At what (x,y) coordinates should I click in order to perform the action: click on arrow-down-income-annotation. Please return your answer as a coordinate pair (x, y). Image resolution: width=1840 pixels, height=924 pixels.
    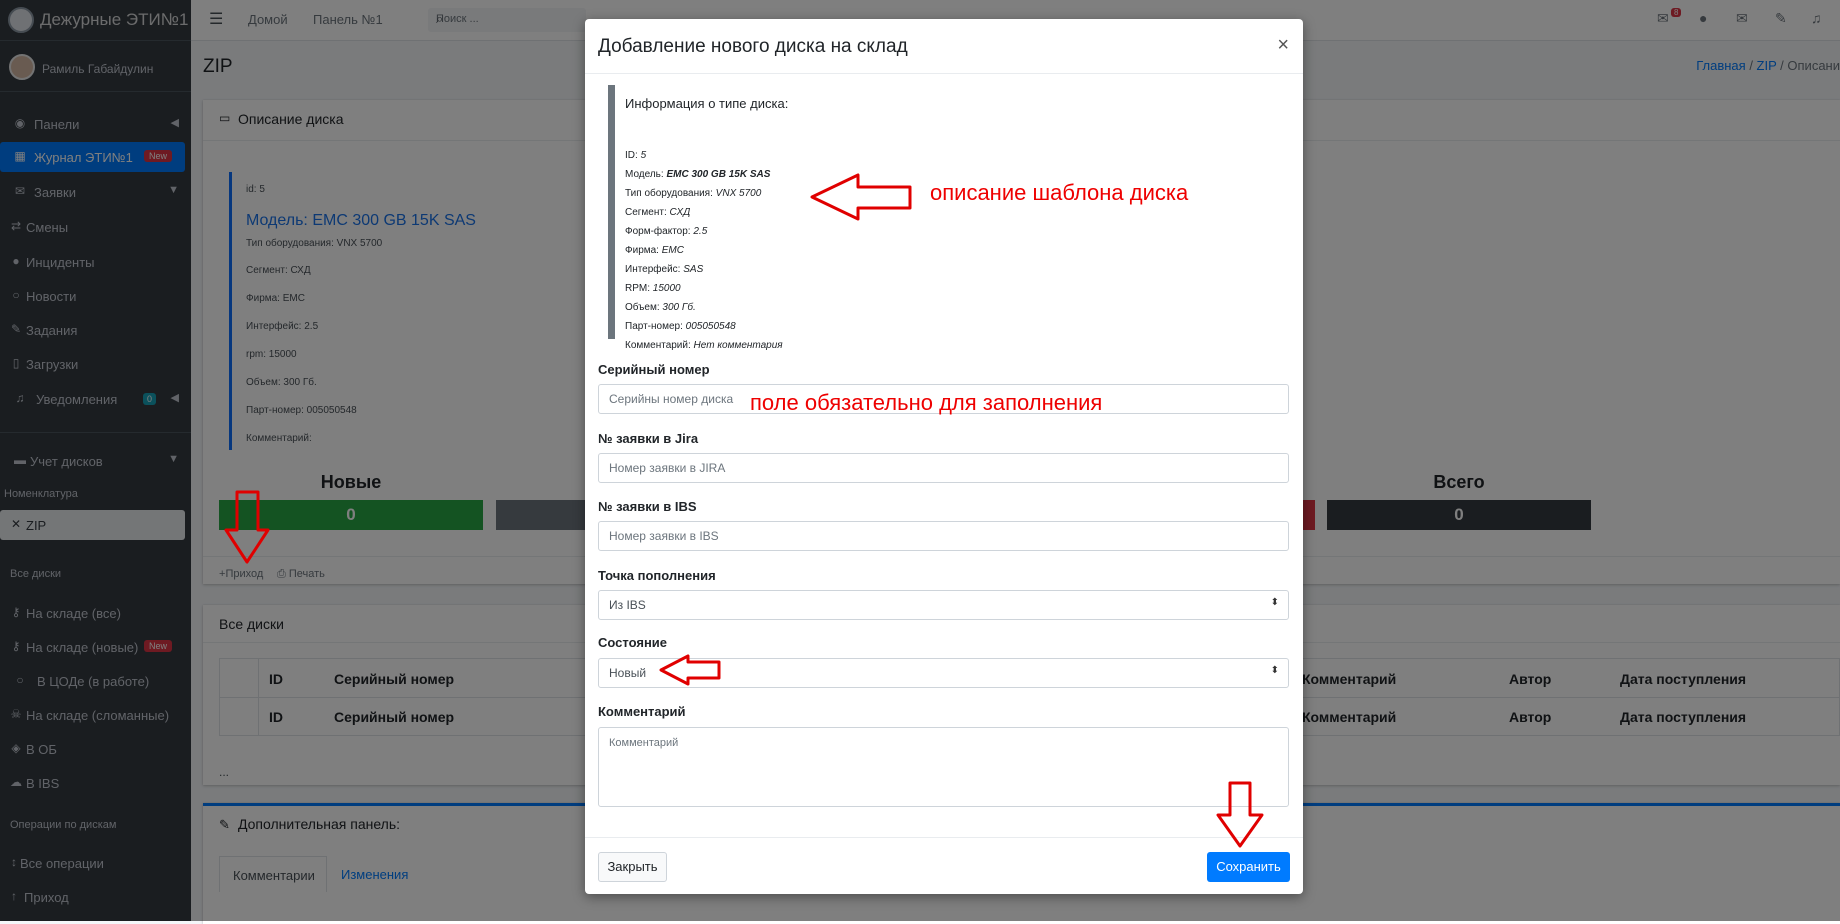
    Looking at the image, I should click on (247, 527).